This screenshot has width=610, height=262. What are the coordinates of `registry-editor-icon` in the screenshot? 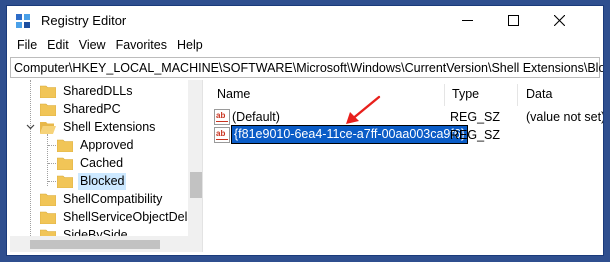 It's located at (23, 21).